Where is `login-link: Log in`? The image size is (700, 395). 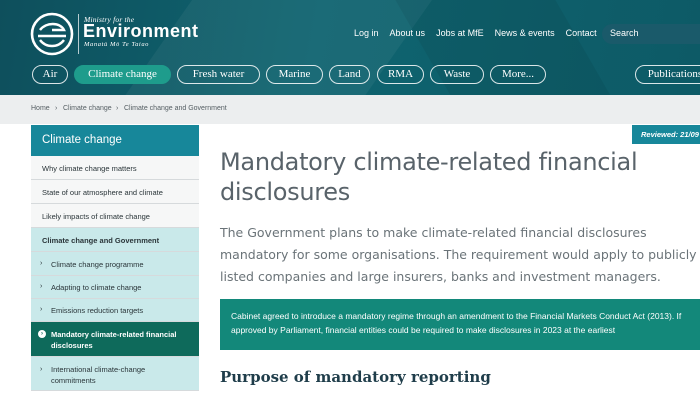
login-link: Log in is located at coordinates (366, 33).